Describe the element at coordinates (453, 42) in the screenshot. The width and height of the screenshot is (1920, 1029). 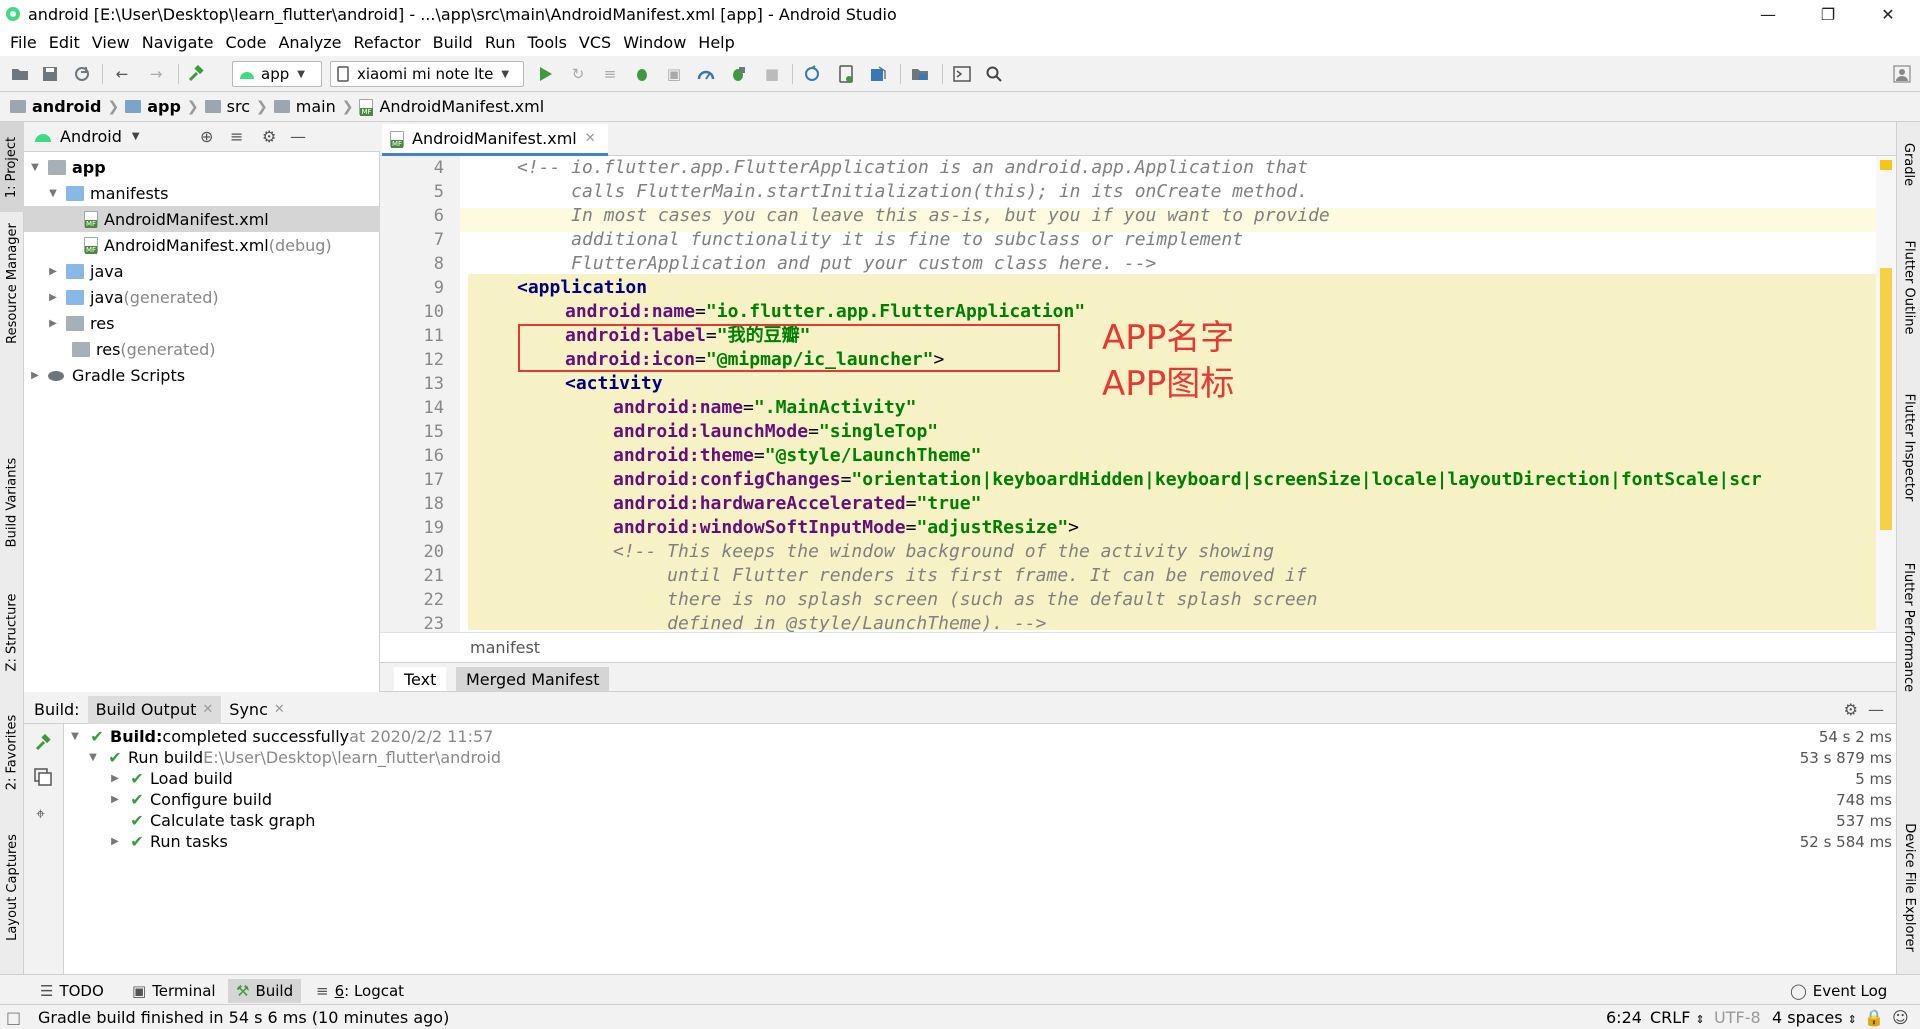
I see `menu-build: Build` at that location.